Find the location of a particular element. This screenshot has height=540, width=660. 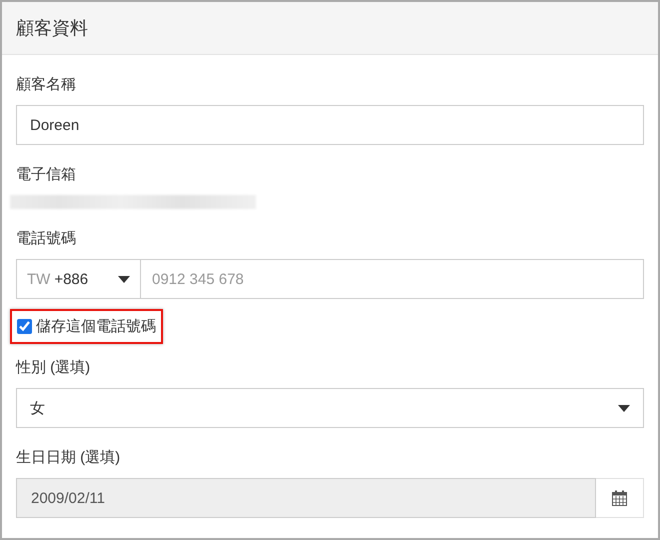

calendar-button is located at coordinates (620, 498).